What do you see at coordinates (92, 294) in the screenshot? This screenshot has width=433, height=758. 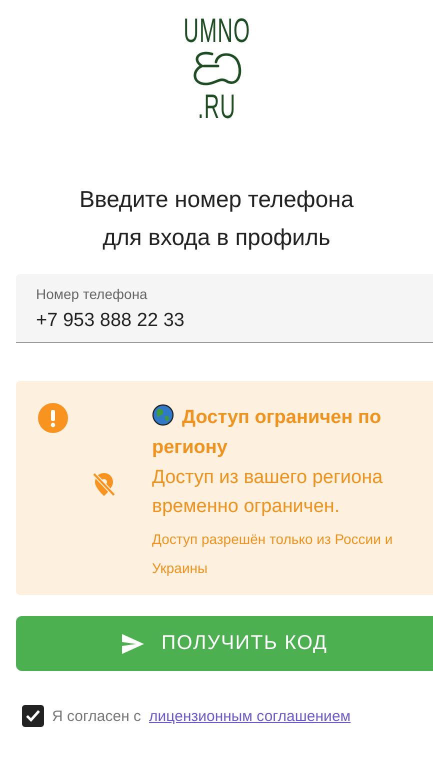 I see `field-label: Номер телефона` at bounding box center [92, 294].